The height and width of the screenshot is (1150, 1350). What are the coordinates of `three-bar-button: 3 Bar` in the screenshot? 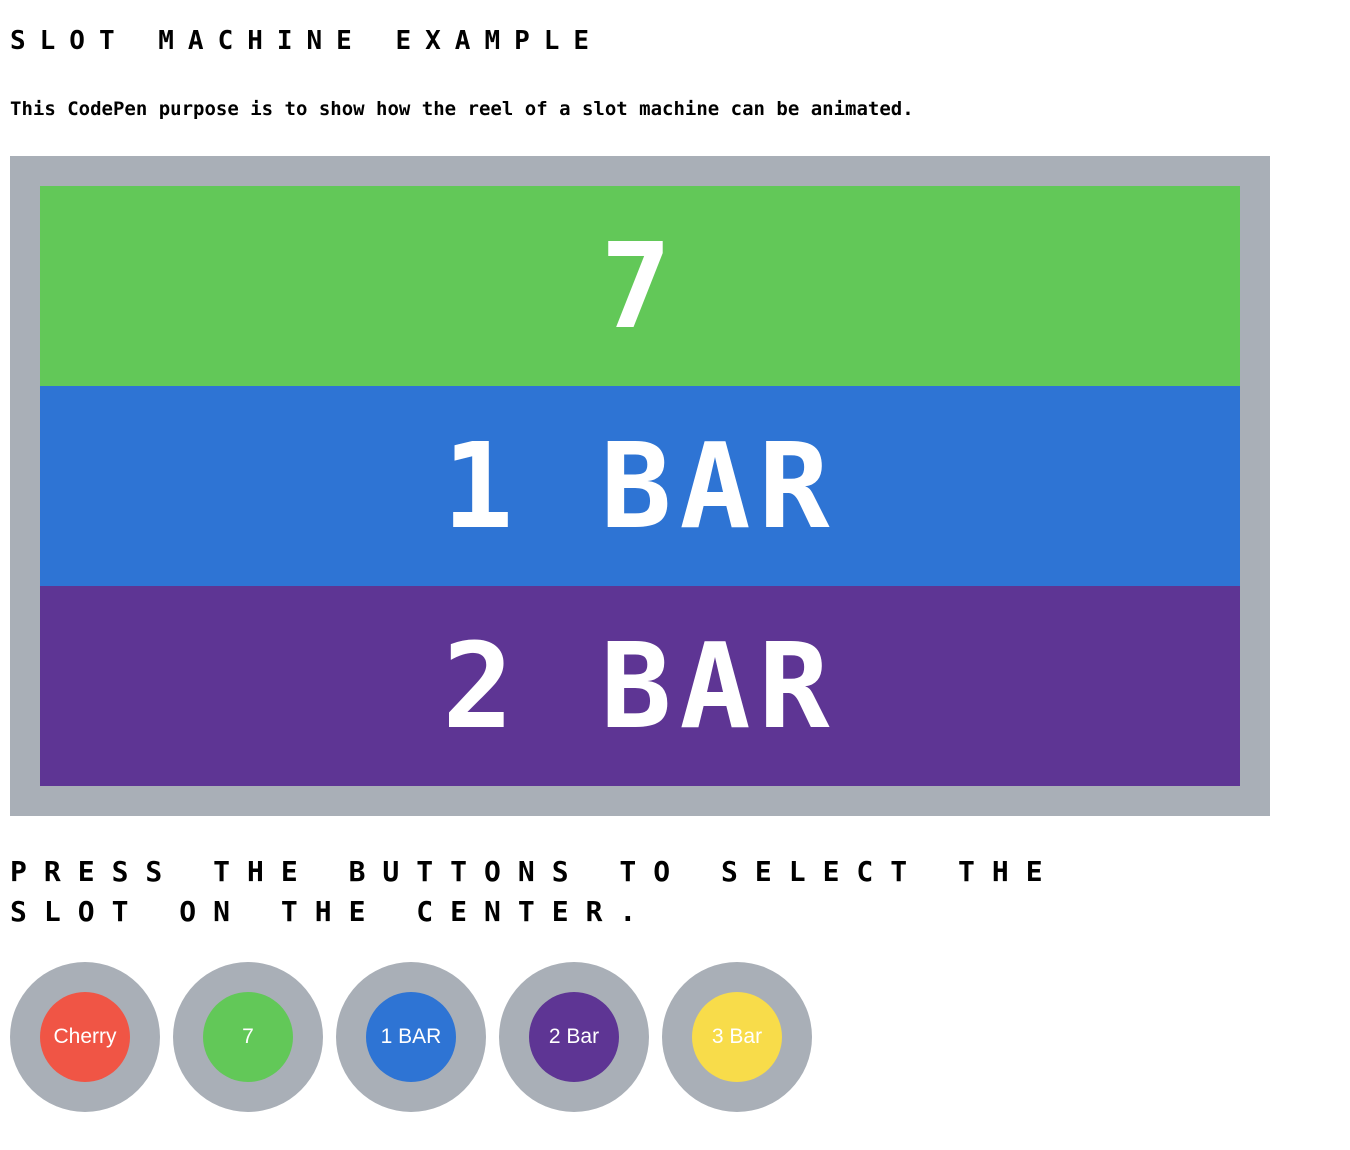 It's located at (737, 1037).